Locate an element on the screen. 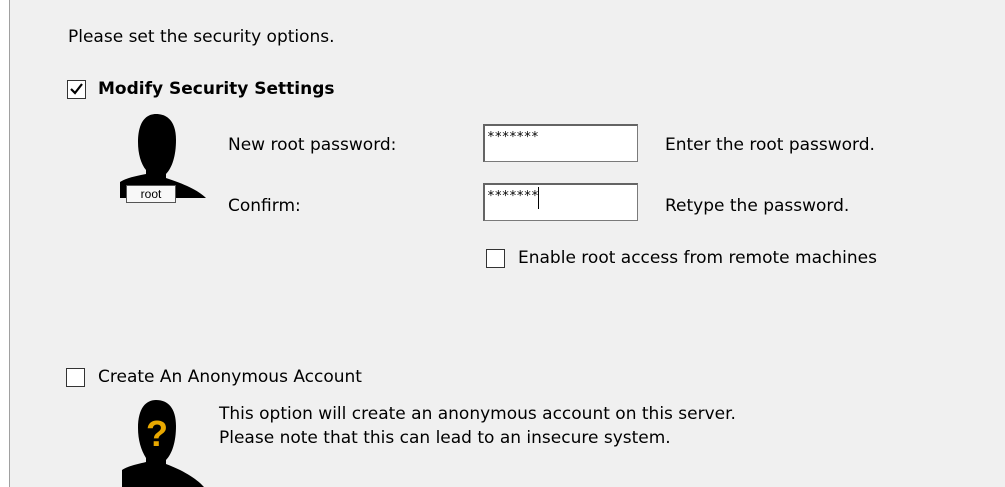 This screenshot has height=487, width=1005. question-user-icon: ? is located at coordinates (163, 443).